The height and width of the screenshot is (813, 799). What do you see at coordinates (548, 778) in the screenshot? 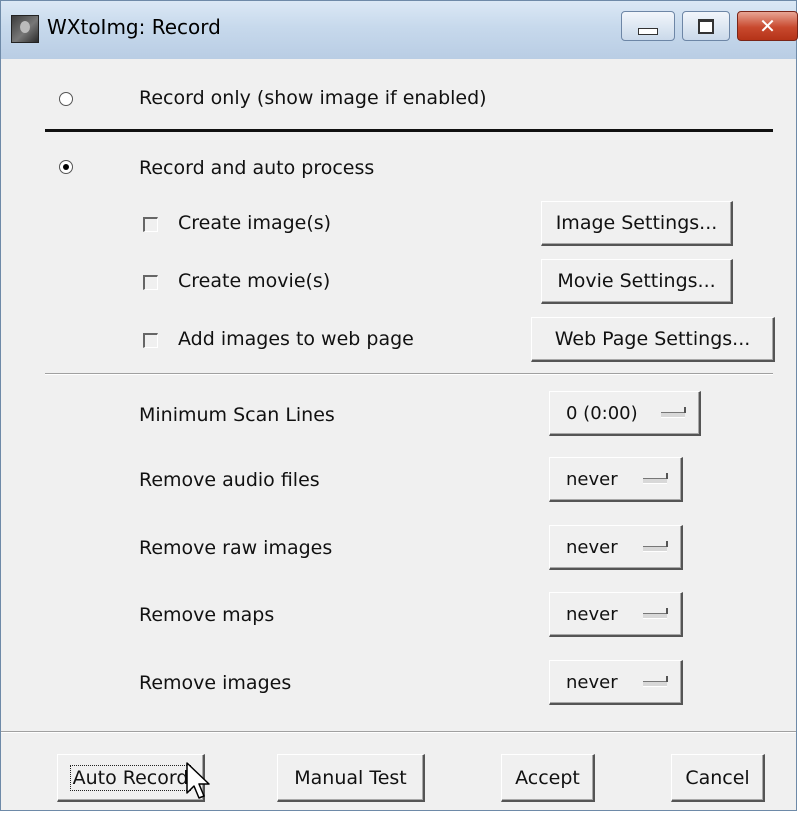
I see `accept-button: Accept` at bounding box center [548, 778].